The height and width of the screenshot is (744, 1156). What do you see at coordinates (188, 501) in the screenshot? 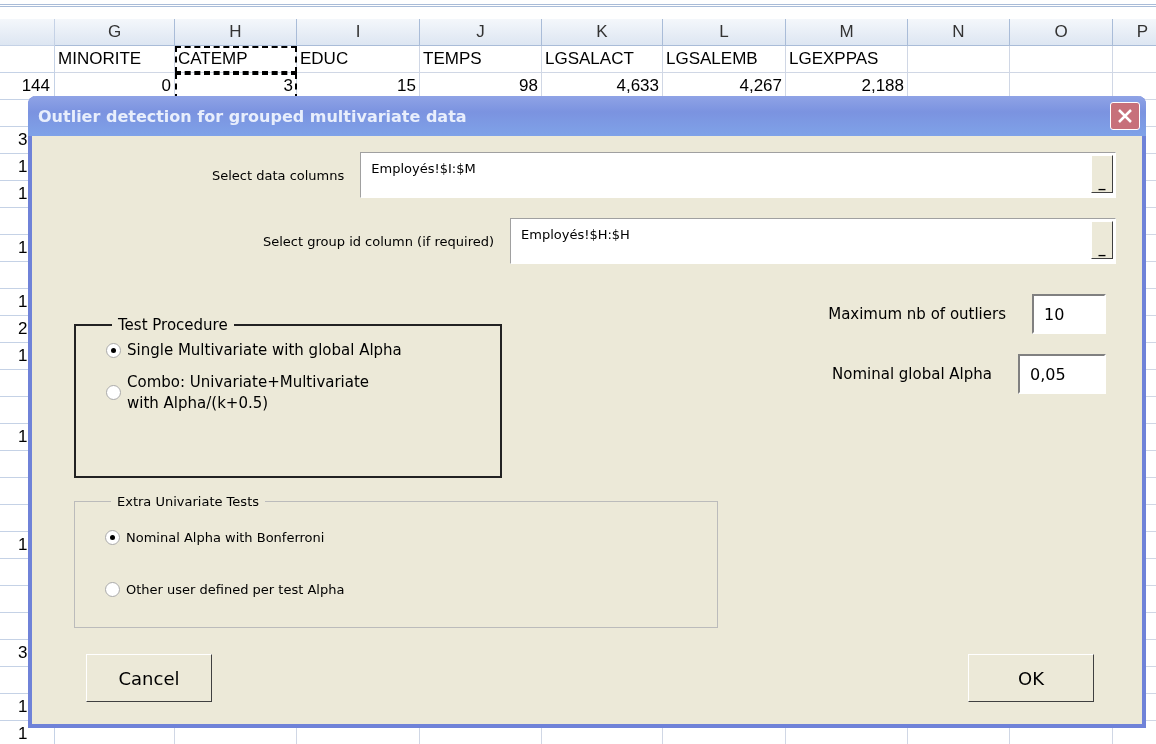
I see `group-title: Extra Univariate Tests` at bounding box center [188, 501].